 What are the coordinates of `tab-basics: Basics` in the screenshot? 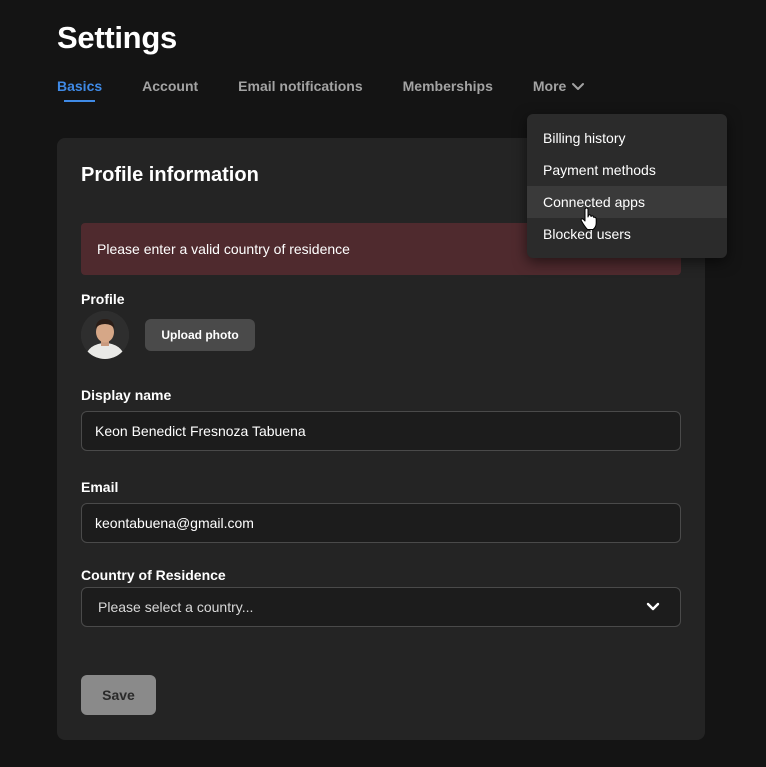 It's located at (79, 91).